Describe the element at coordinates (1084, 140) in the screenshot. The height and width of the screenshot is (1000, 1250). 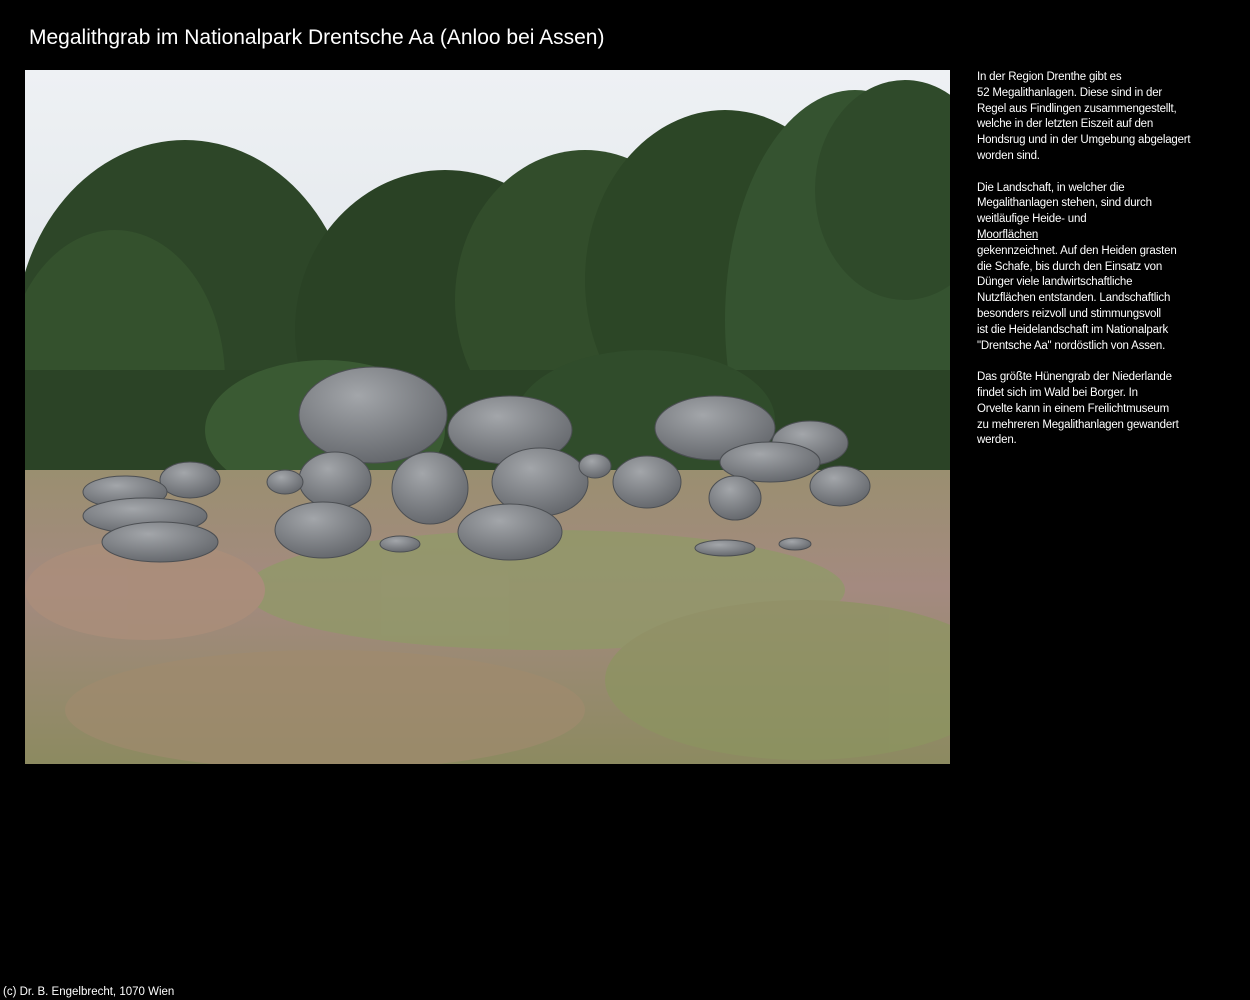
I see `text-line: Hondsrug und in der Umgebung abgelagert` at that location.